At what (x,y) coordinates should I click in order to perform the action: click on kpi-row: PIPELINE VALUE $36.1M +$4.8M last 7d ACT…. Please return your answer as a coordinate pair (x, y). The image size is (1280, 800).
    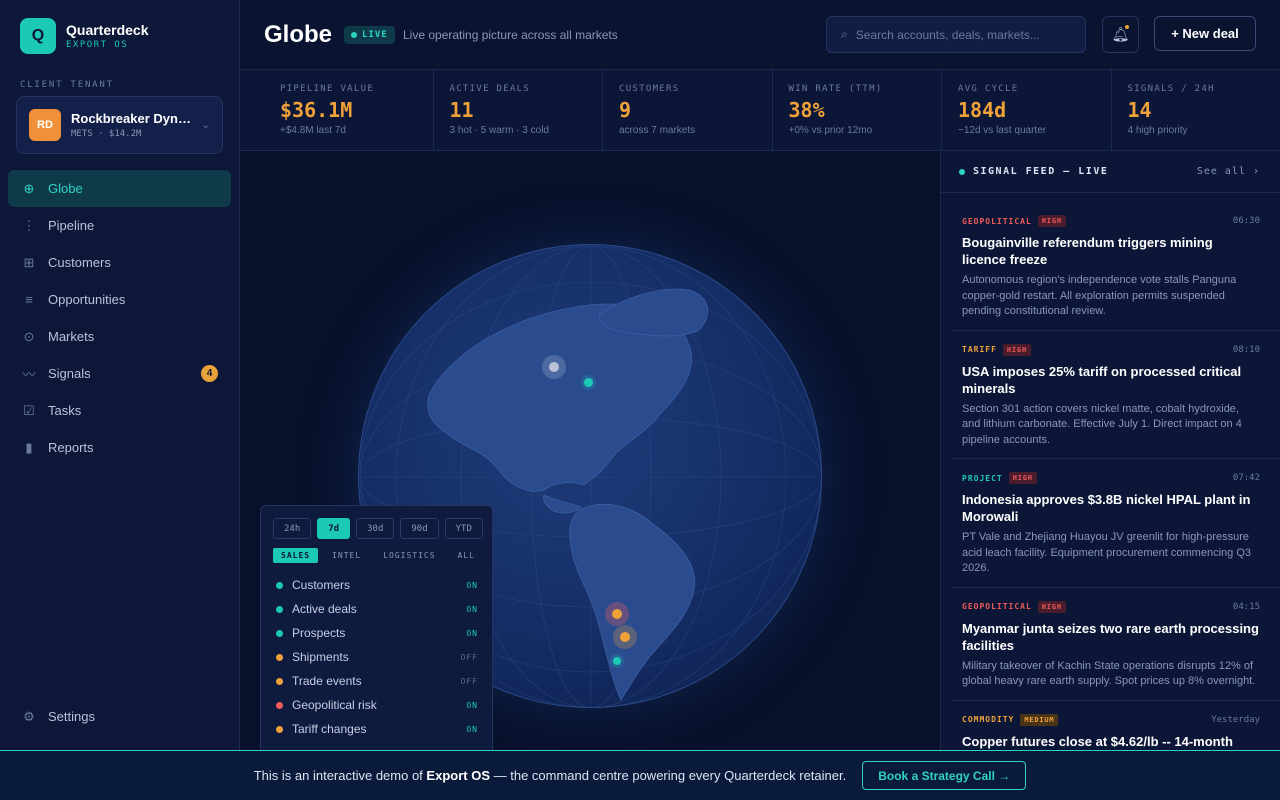
    Looking at the image, I should click on (760, 110).